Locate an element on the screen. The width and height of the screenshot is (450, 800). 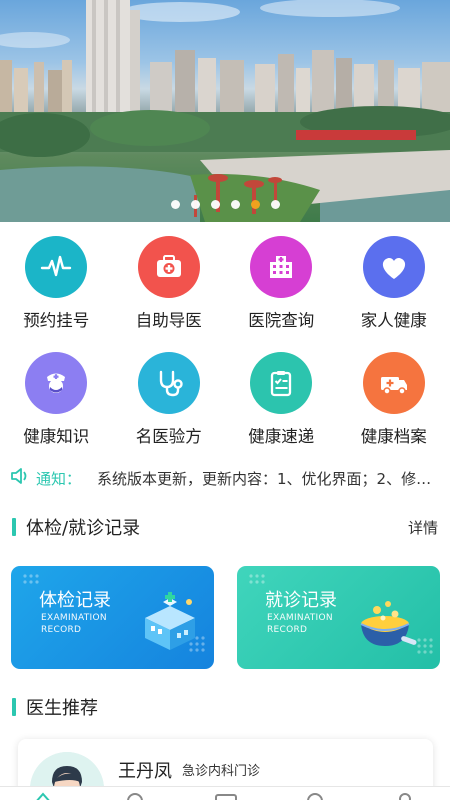
profile-icon is located at coordinates (405, 795).